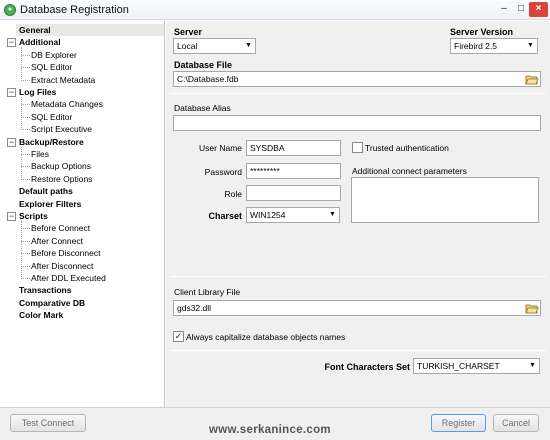  What do you see at coordinates (33, 216) in the screenshot?
I see `tree-item-scripts: Scripts` at bounding box center [33, 216].